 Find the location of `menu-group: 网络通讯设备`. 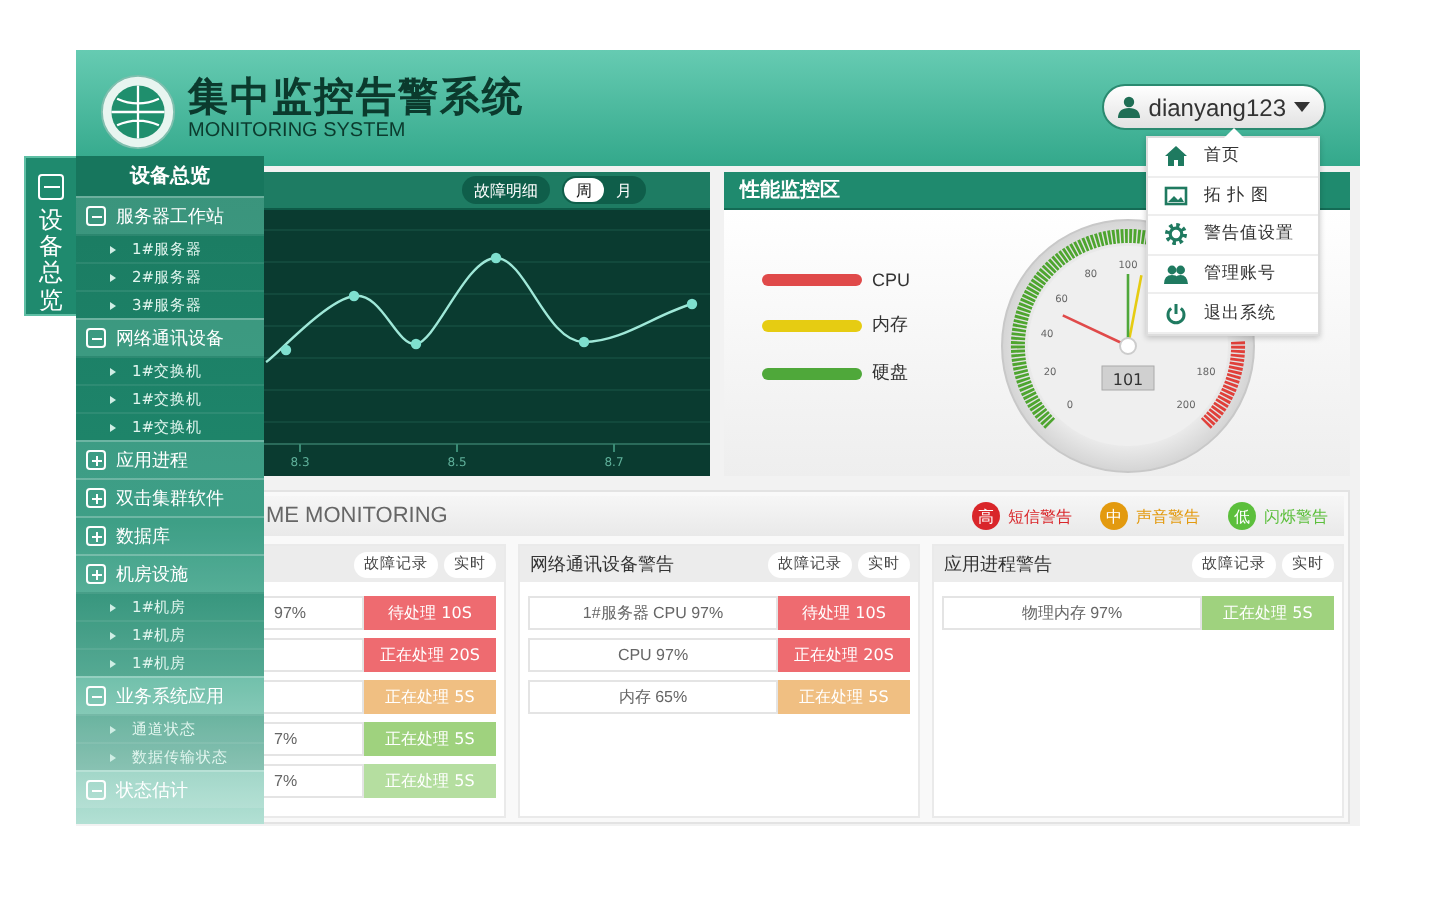

menu-group: 网络通讯设备 is located at coordinates (170, 337).